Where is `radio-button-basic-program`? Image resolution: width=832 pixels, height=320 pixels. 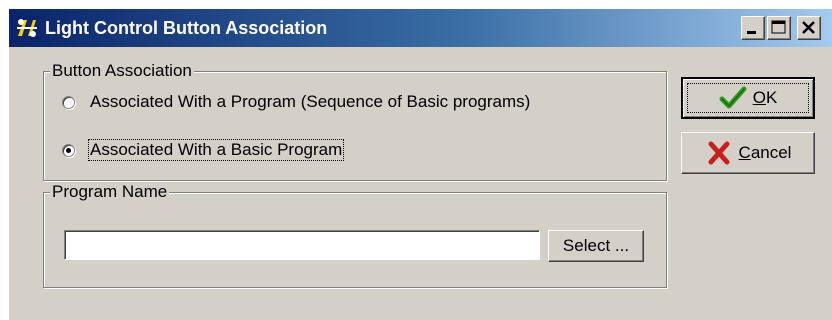 radio-button-basic-program is located at coordinates (68, 150).